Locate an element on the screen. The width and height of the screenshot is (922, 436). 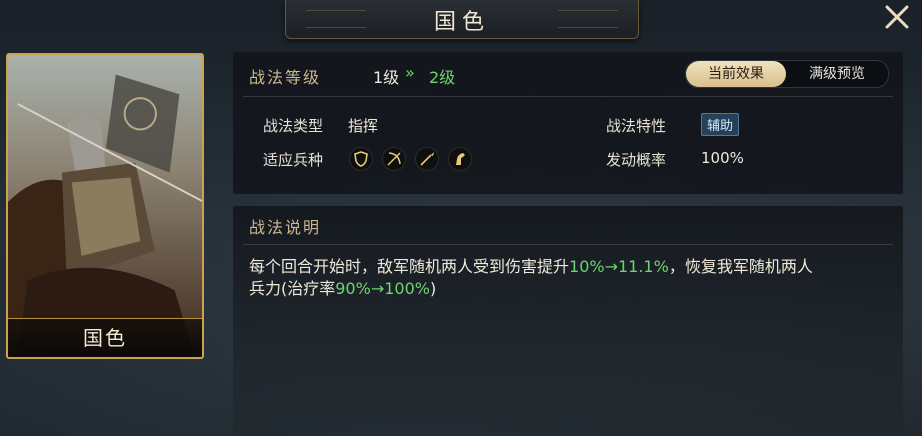
trigger-rate-label: 发动概率 is located at coordinates (636, 160).